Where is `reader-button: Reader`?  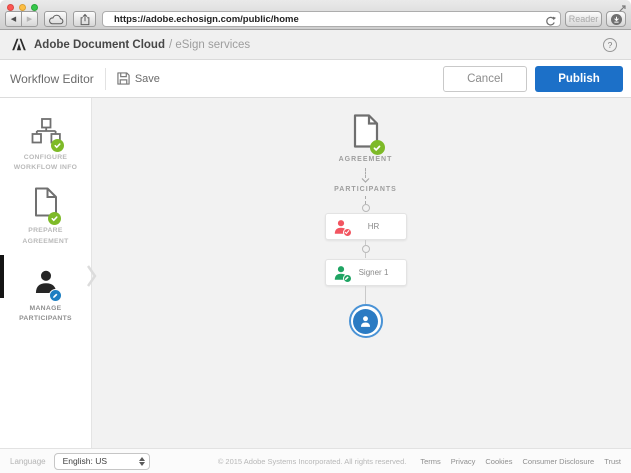 reader-button: Reader is located at coordinates (583, 19).